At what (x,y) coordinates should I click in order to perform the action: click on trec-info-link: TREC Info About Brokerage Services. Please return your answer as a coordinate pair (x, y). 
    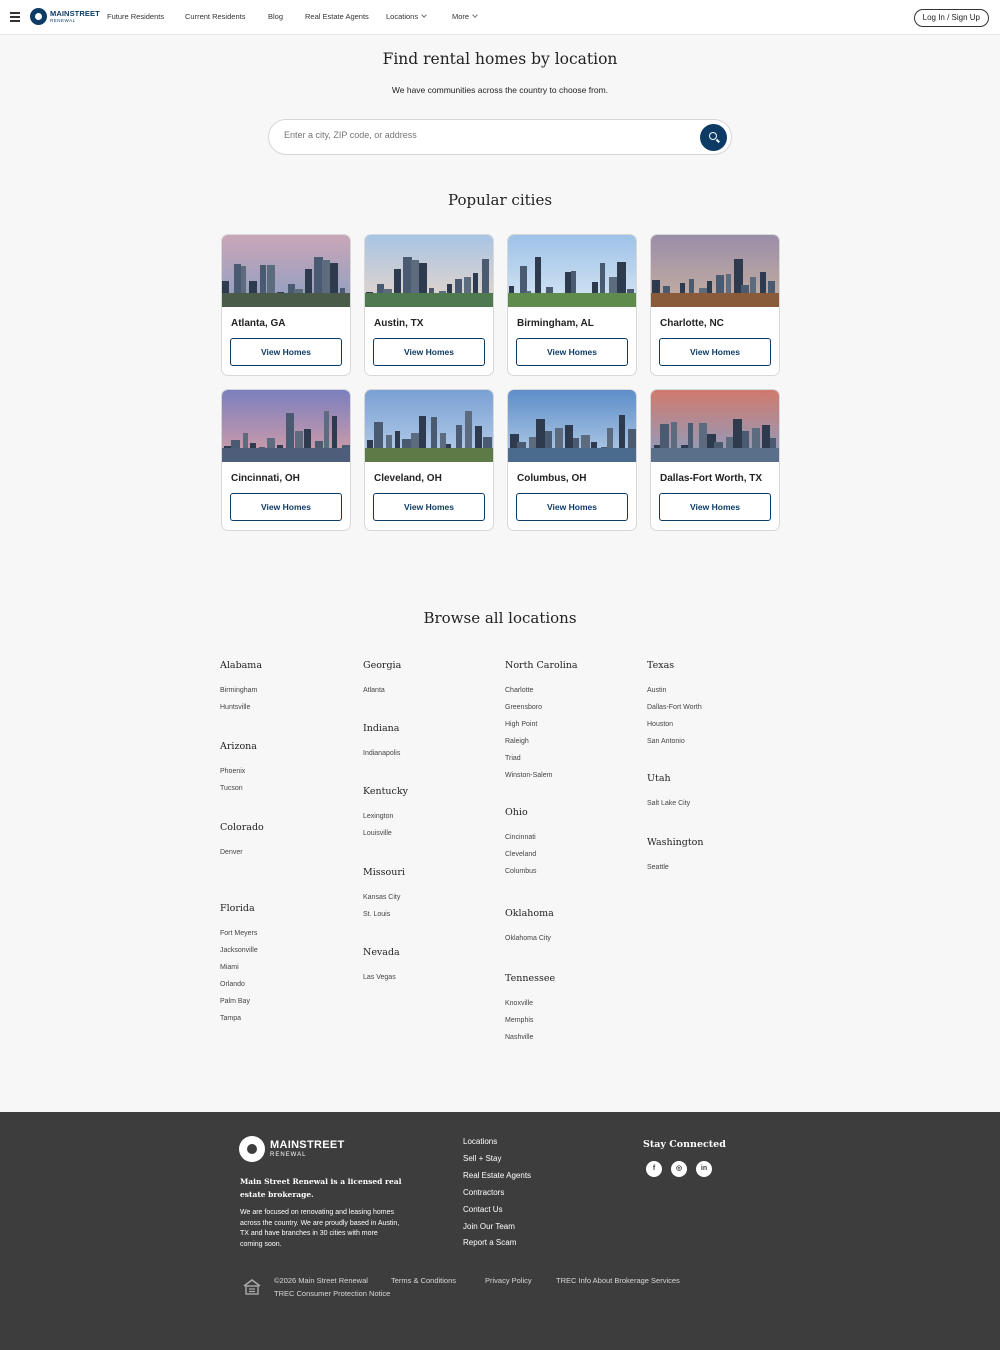
    Looking at the image, I should click on (618, 1280).